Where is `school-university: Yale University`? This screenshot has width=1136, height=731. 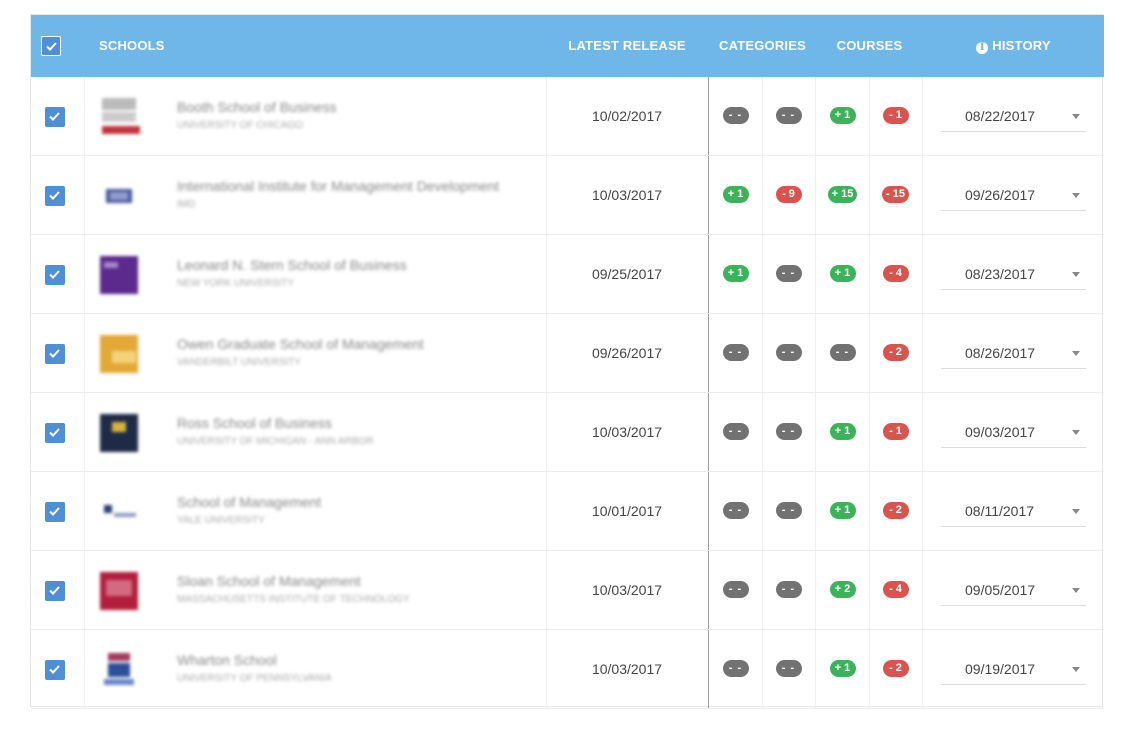 school-university: Yale University is located at coordinates (221, 520).